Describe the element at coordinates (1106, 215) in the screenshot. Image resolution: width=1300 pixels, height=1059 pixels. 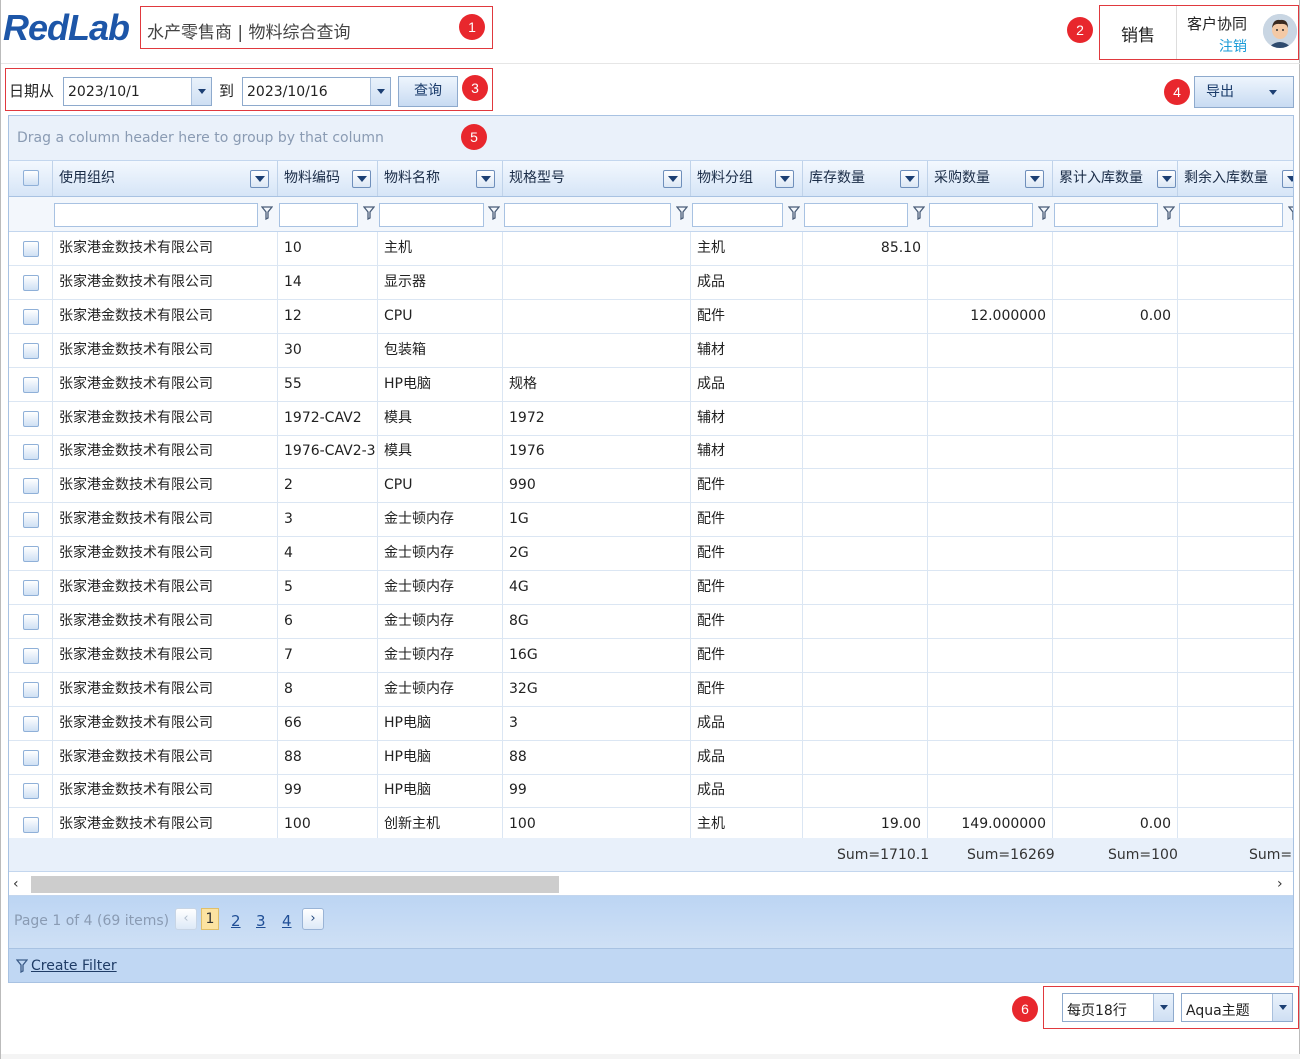
I see `filter-input-received` at that location.